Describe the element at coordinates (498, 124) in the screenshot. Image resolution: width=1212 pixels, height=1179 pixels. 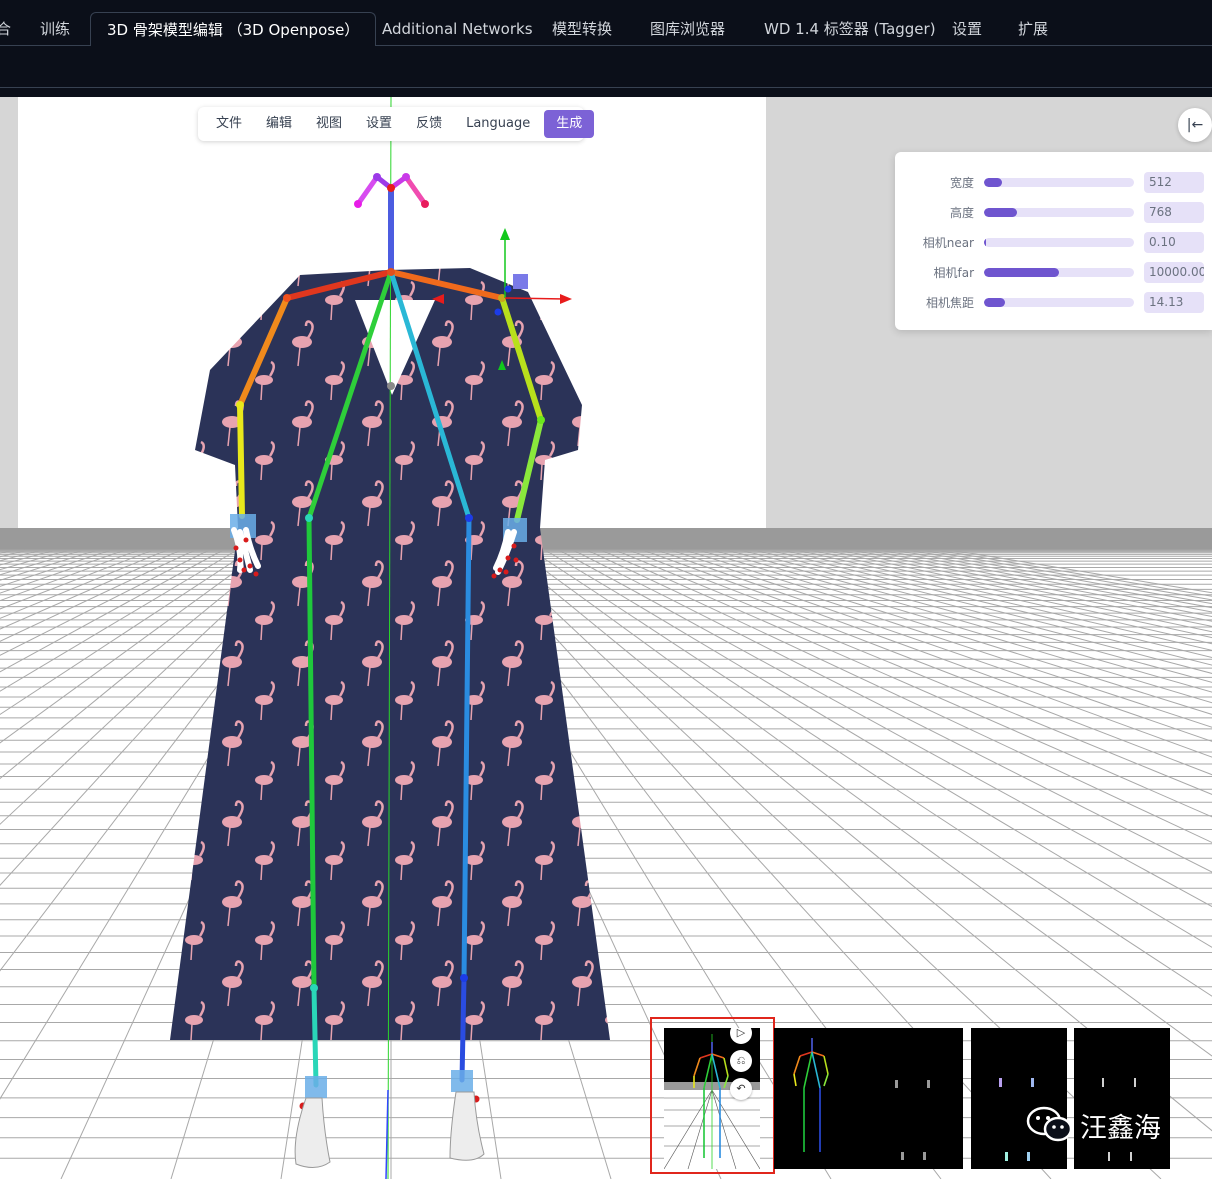
I see `menu-language: Language` at that location.